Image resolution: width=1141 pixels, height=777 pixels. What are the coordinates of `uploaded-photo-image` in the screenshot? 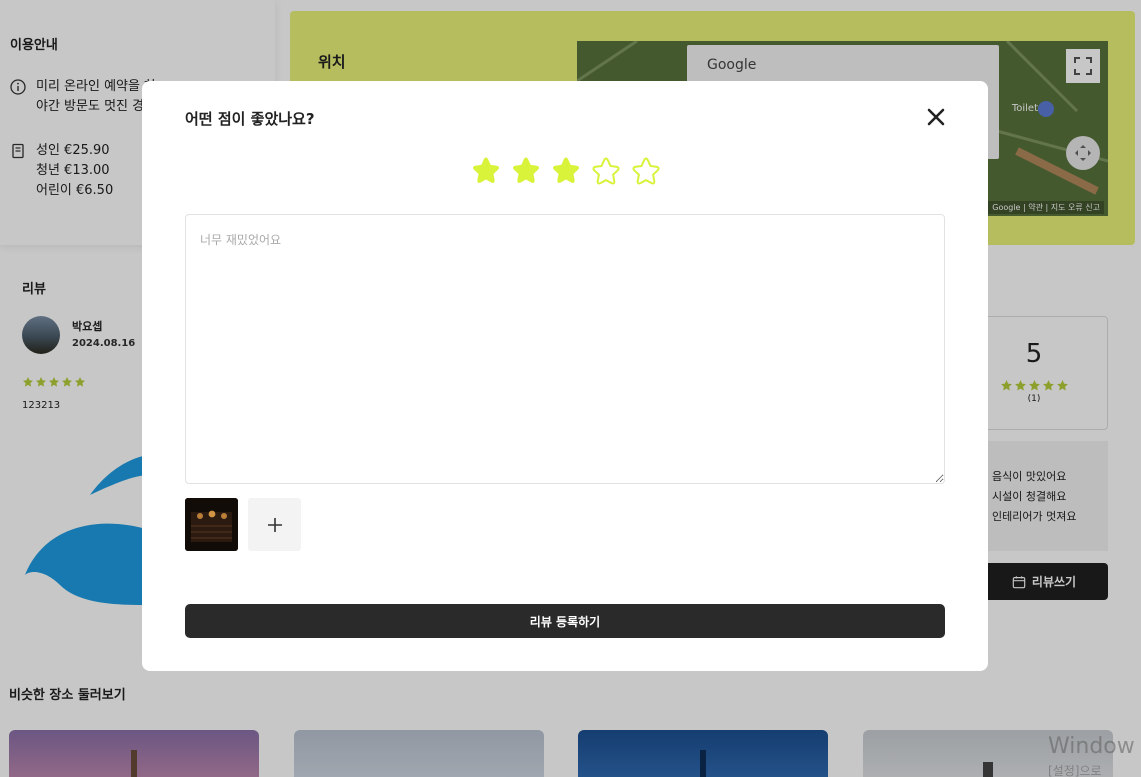 It's located at (211, 524).